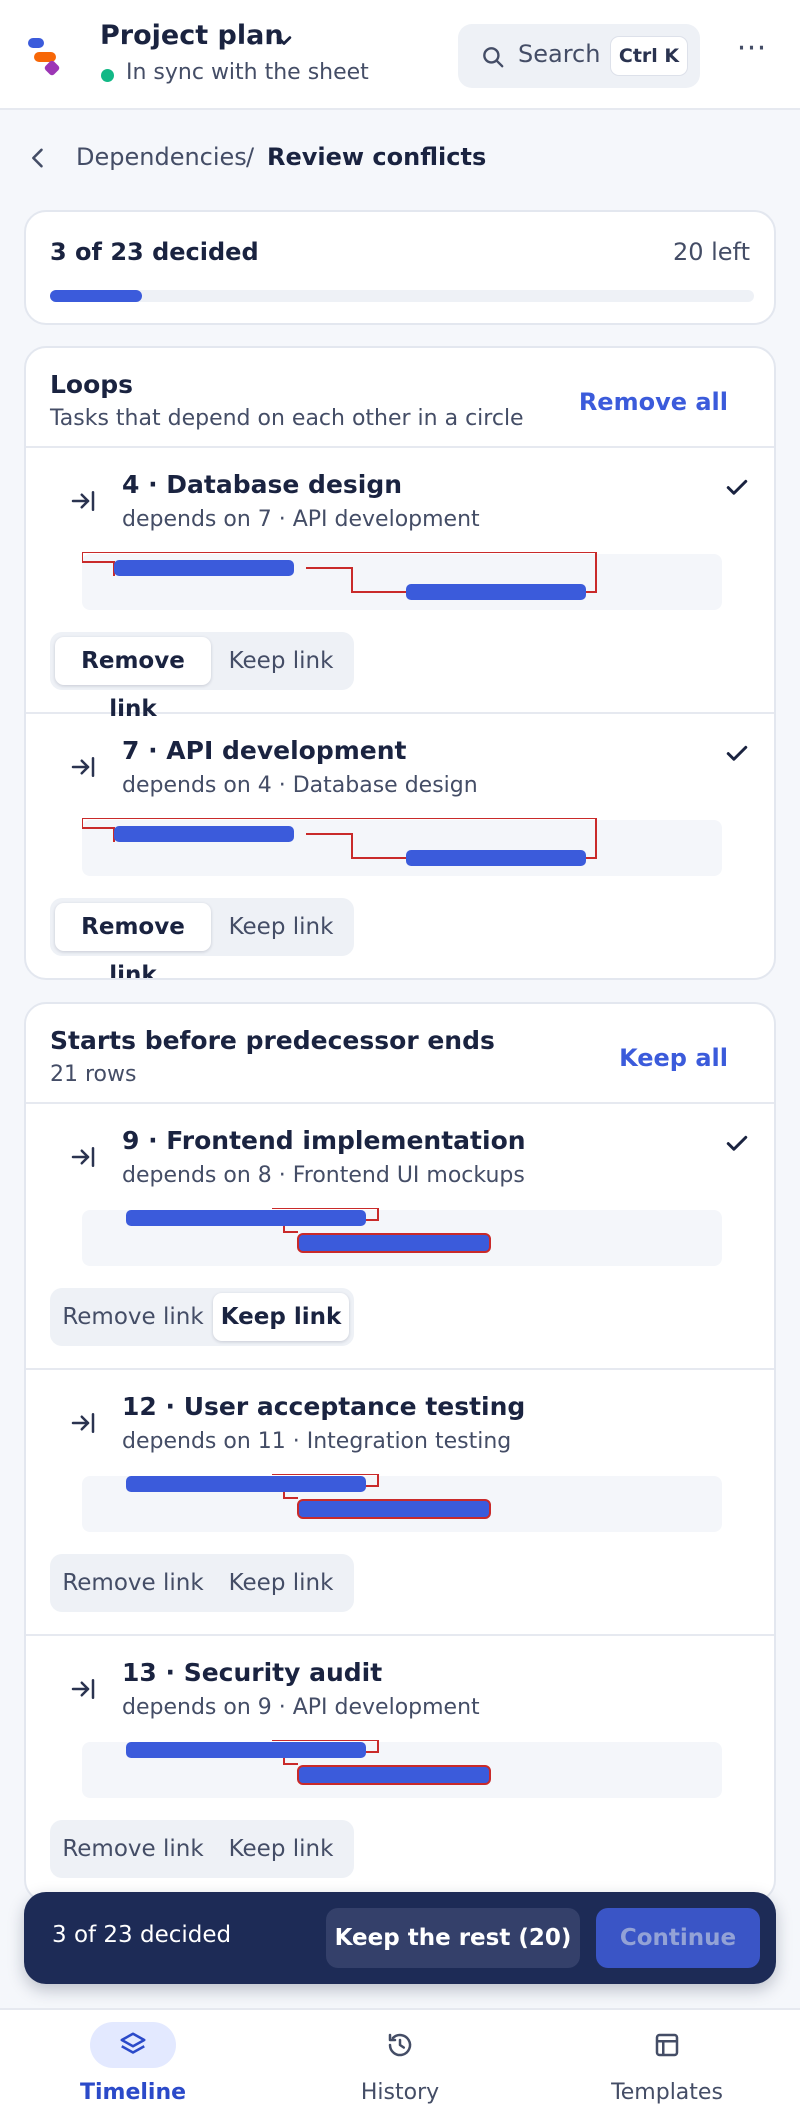 The width and height of the screenshot is (800, 2120). What do you see at coordinates (400, 267) in the screenshot?
I see `progress-card: 3 of 23 decided 20 left` at bounding box center [400, 267].